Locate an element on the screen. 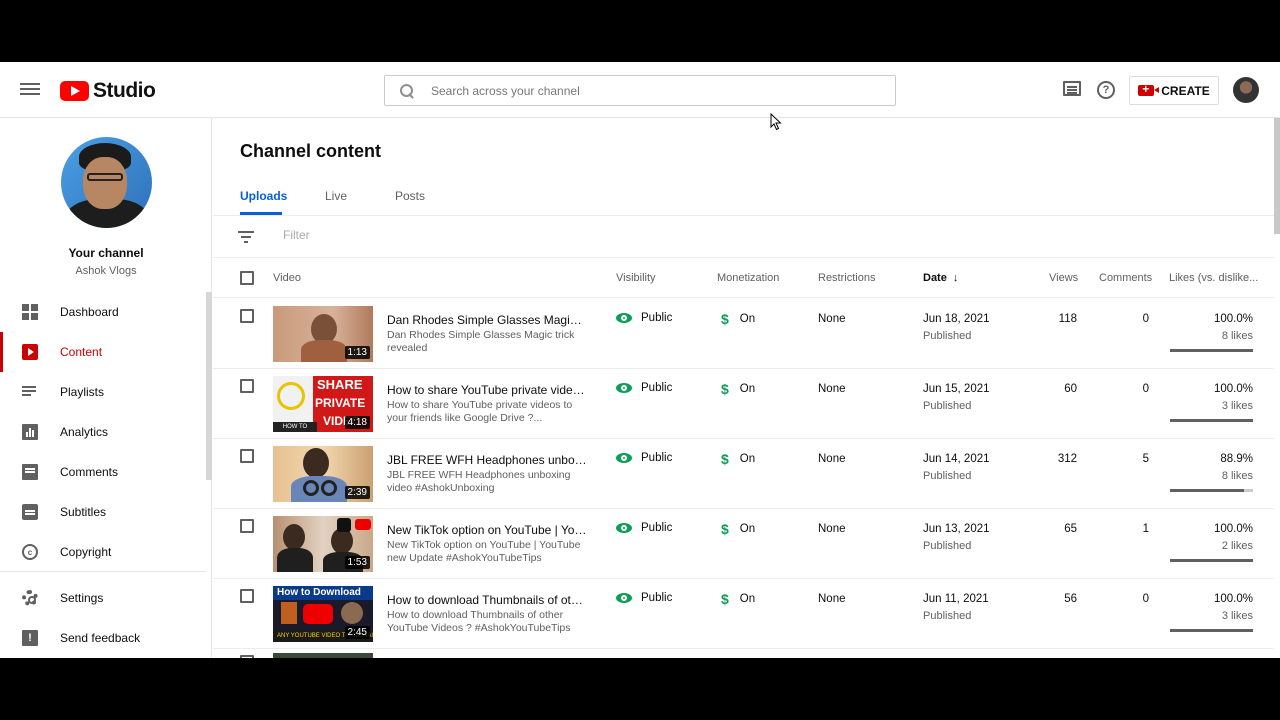 The width and height of the screenshot is (1280, 720). publish-status: Published is located at coordinates (947, 616).